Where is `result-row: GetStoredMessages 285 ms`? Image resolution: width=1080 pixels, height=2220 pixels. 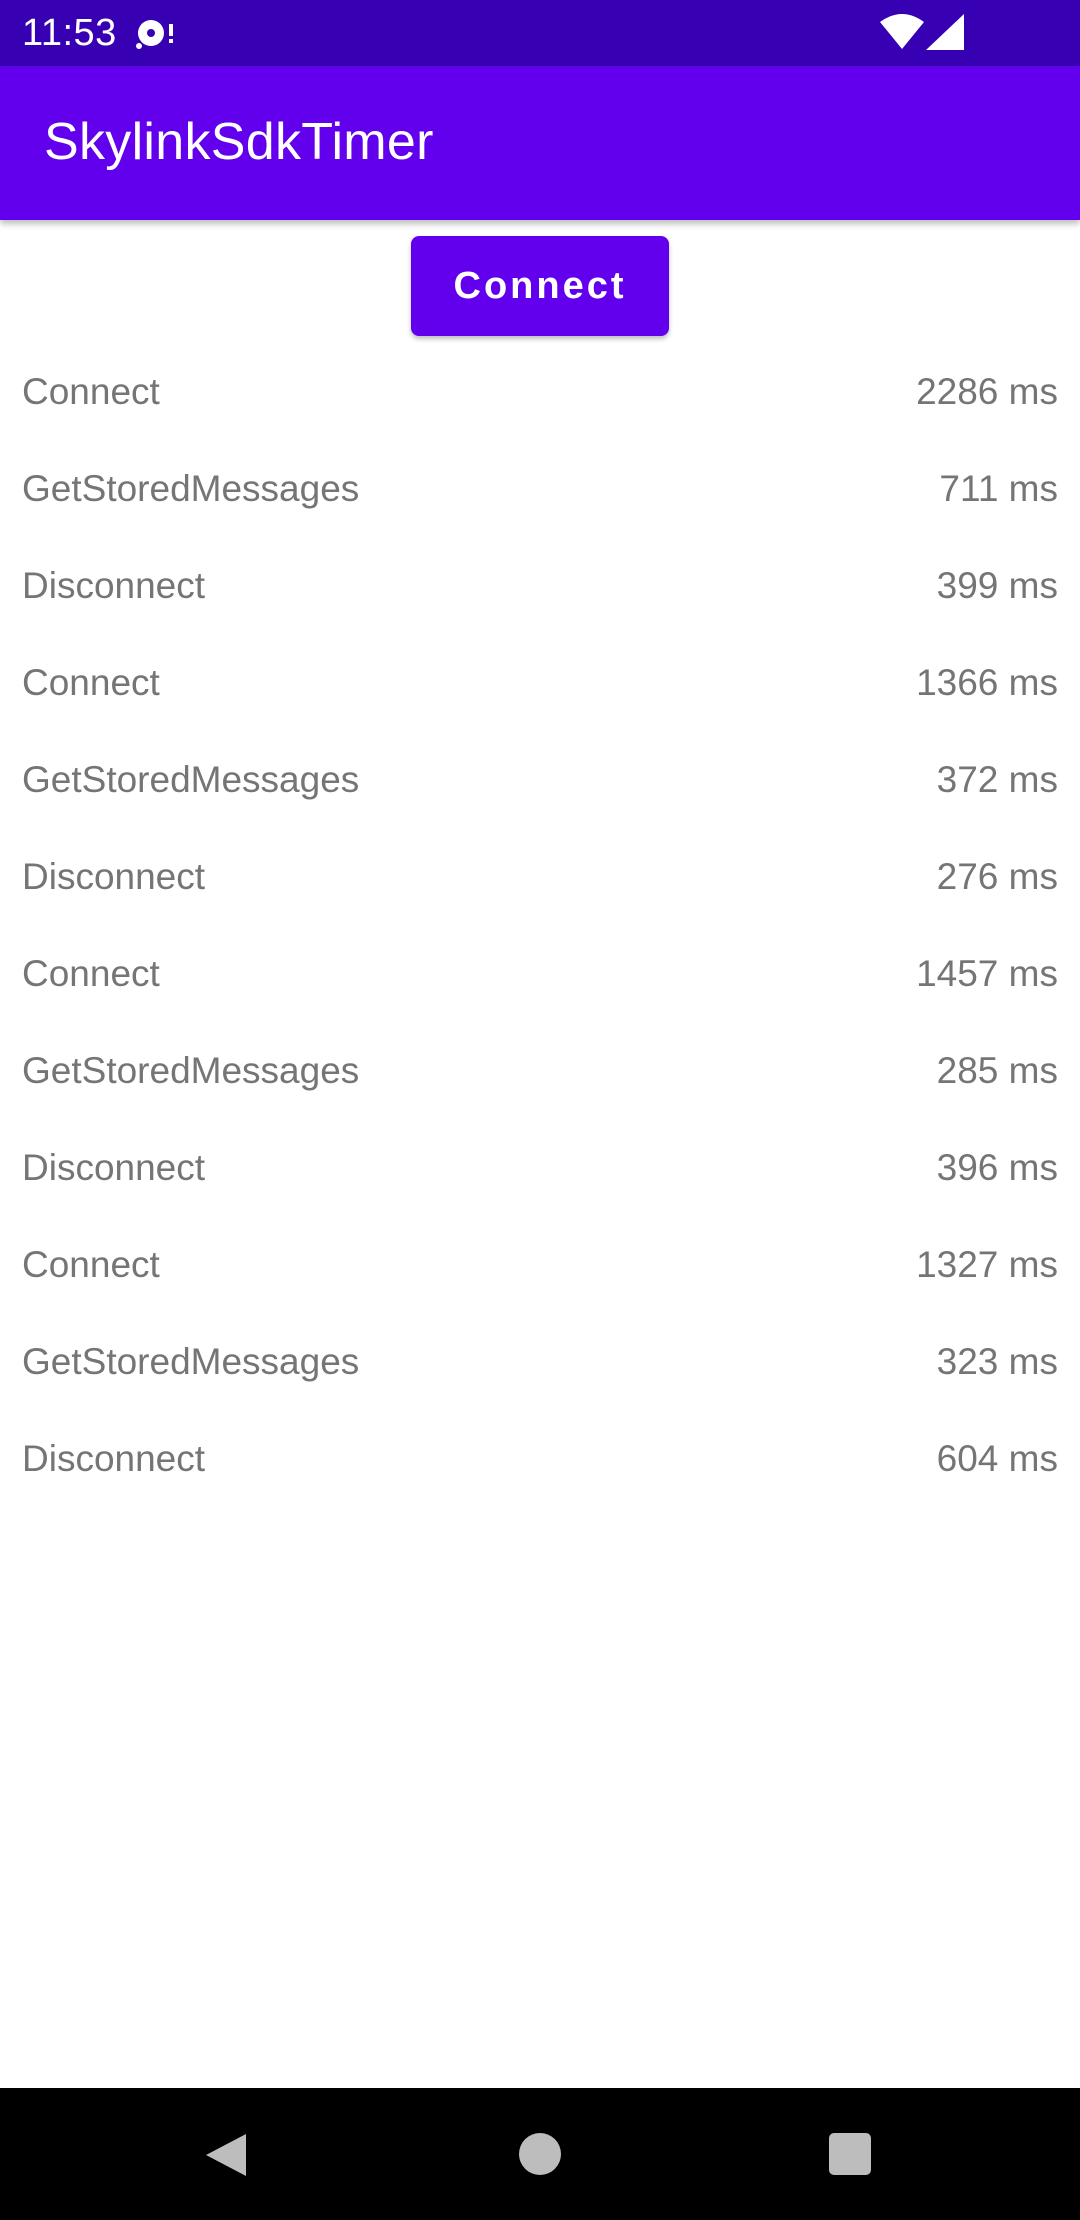
result-row: GetStoredMessages 285 ms is located at coordinates (540, 1094).